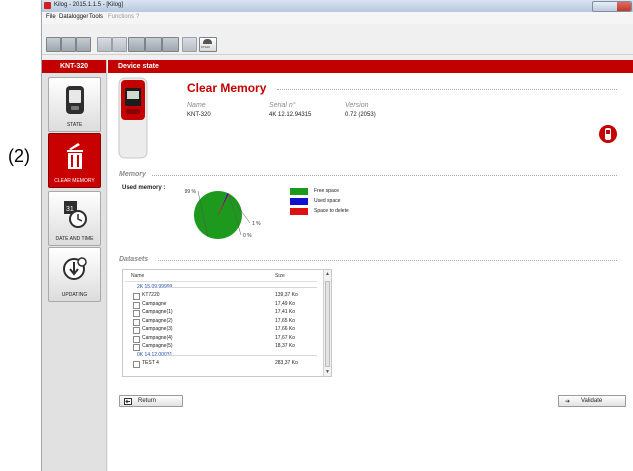 The width and height of the screenshot is (633, 471). What do you see at coordinates (74, 66) in the screenshot?
I see `device-model-header: KNT-320` at bounding box center [74, 66].